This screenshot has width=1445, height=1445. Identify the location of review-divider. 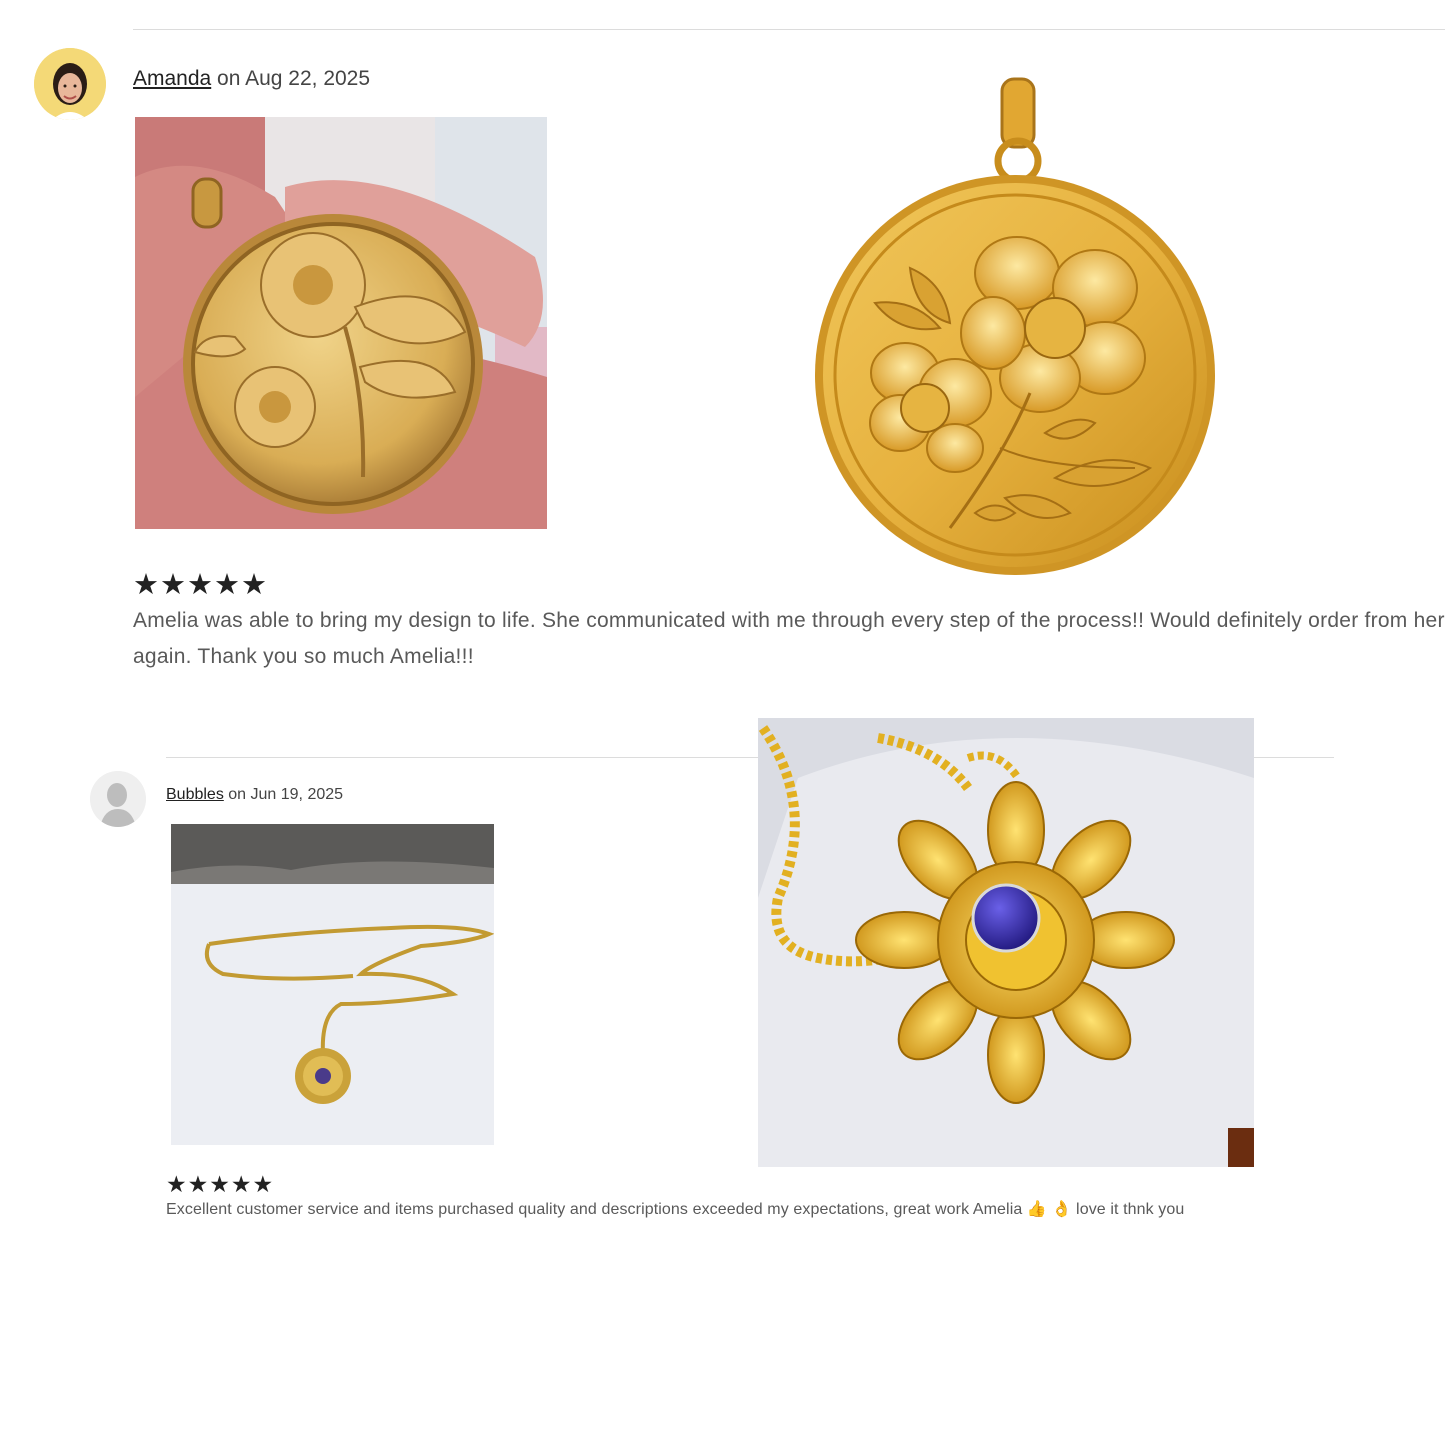
(789, 29).